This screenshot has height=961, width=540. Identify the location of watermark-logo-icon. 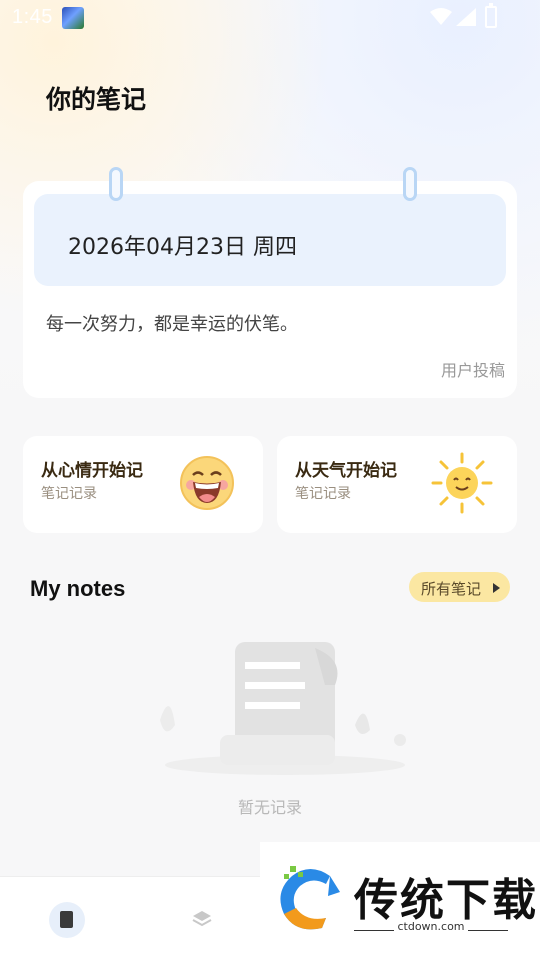
(310, 898).